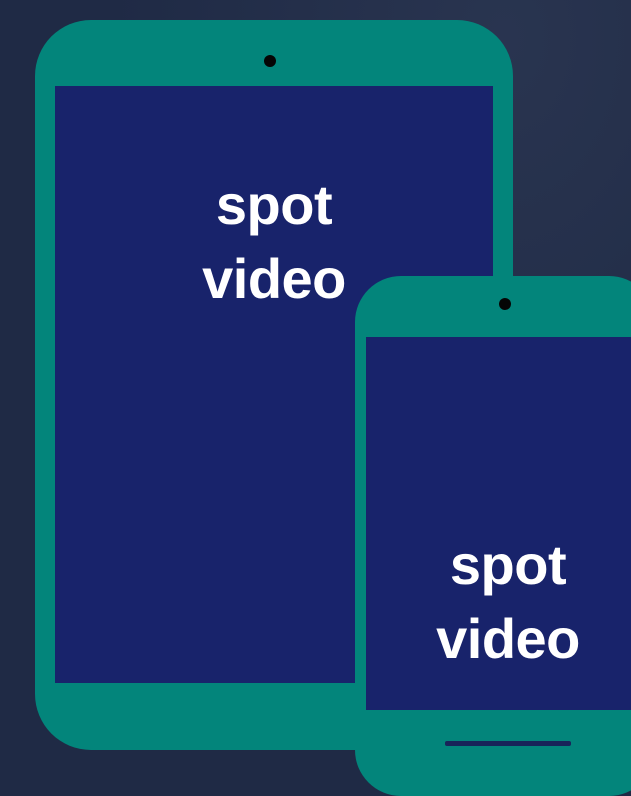  I want to click on phone-spot-video-label: spot video, so click(508, 602).